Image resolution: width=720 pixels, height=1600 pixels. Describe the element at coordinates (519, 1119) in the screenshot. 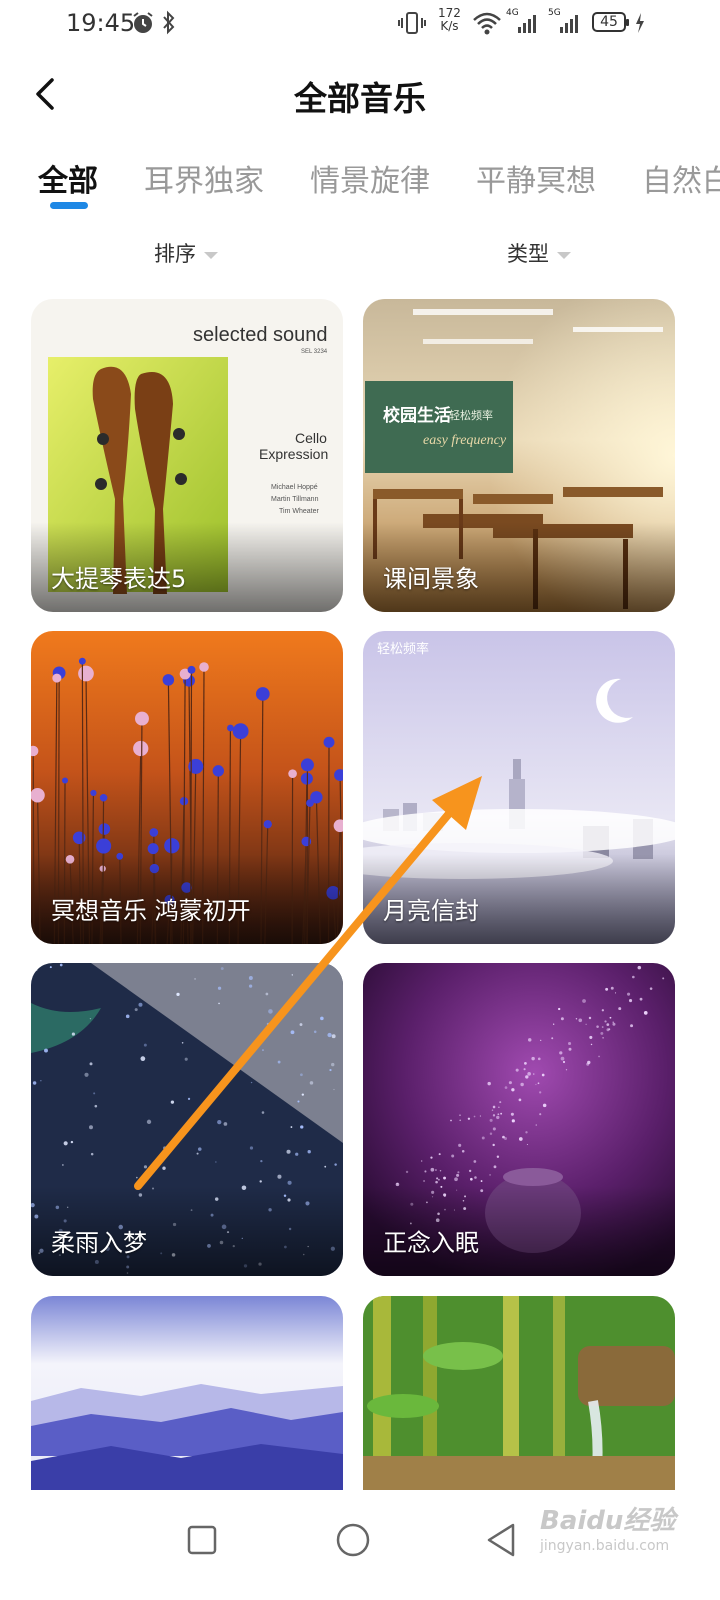

I see `music-card-sleep: 正念入眠` at that location.